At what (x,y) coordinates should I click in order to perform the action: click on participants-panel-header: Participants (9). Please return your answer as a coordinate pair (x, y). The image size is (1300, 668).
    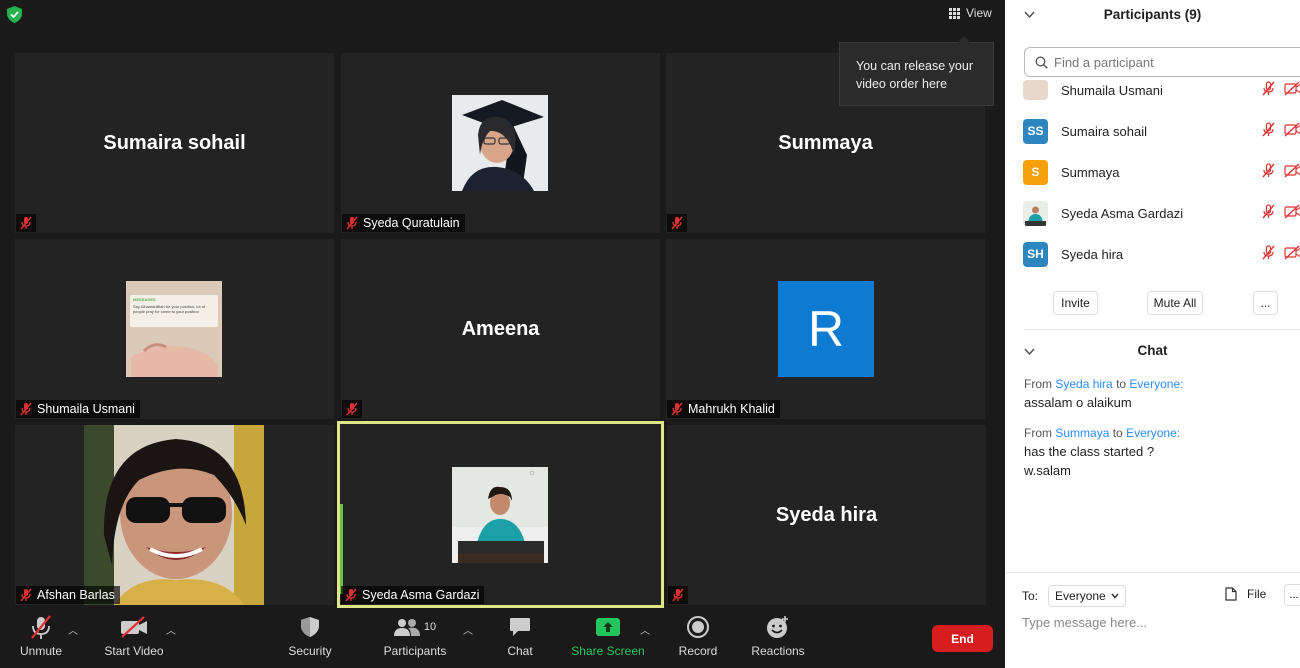
    Looking at the image, I should click on (1152, 16).